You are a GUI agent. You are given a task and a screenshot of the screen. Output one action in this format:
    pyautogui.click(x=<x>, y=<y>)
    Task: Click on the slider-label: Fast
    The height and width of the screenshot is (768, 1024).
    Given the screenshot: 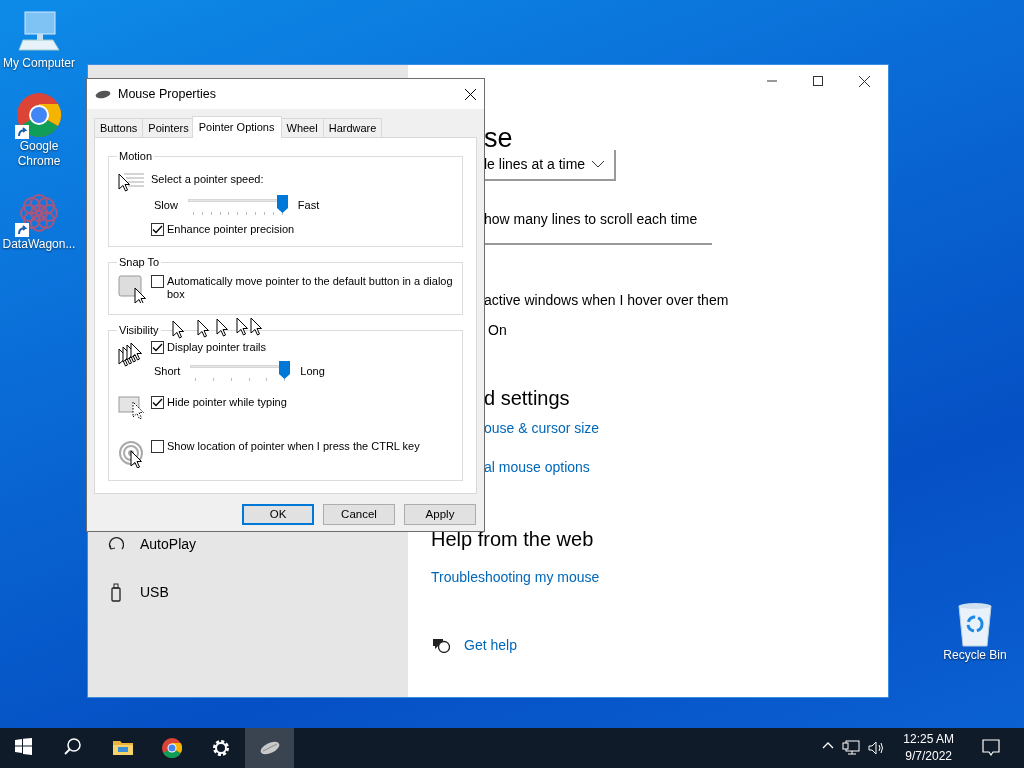 What is the action you would take?
    pyautogui.click(x=308, y=205)
    